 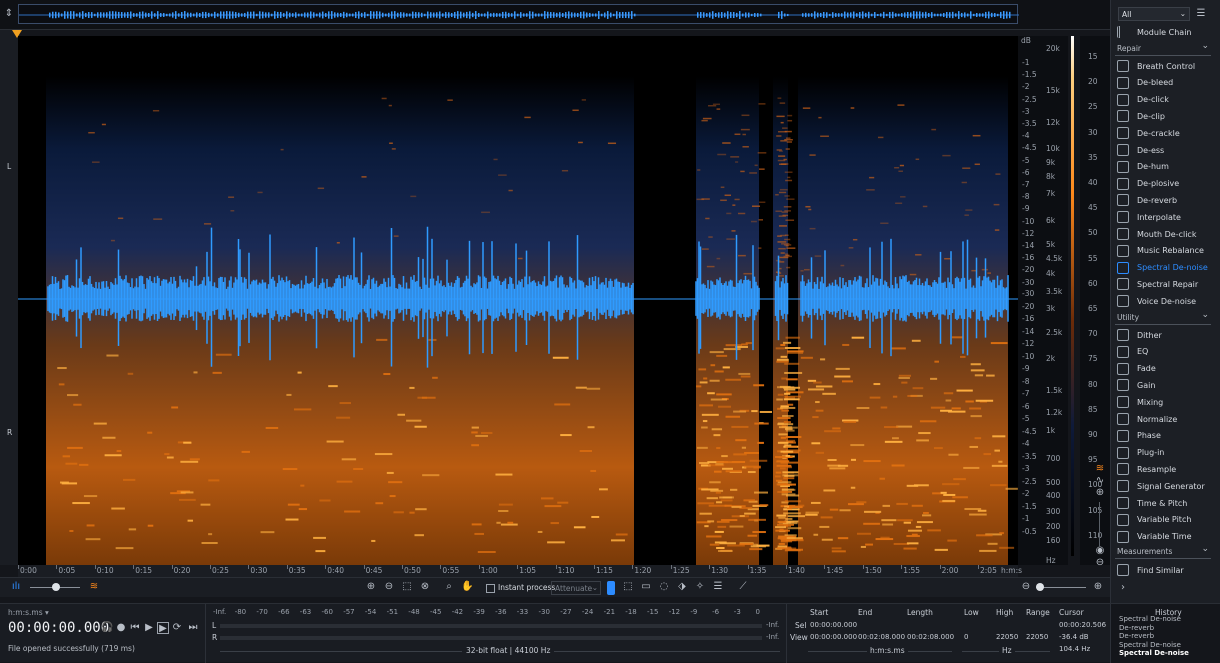 I want to click on module-fade: Fade, so click(x=1136, y=369).